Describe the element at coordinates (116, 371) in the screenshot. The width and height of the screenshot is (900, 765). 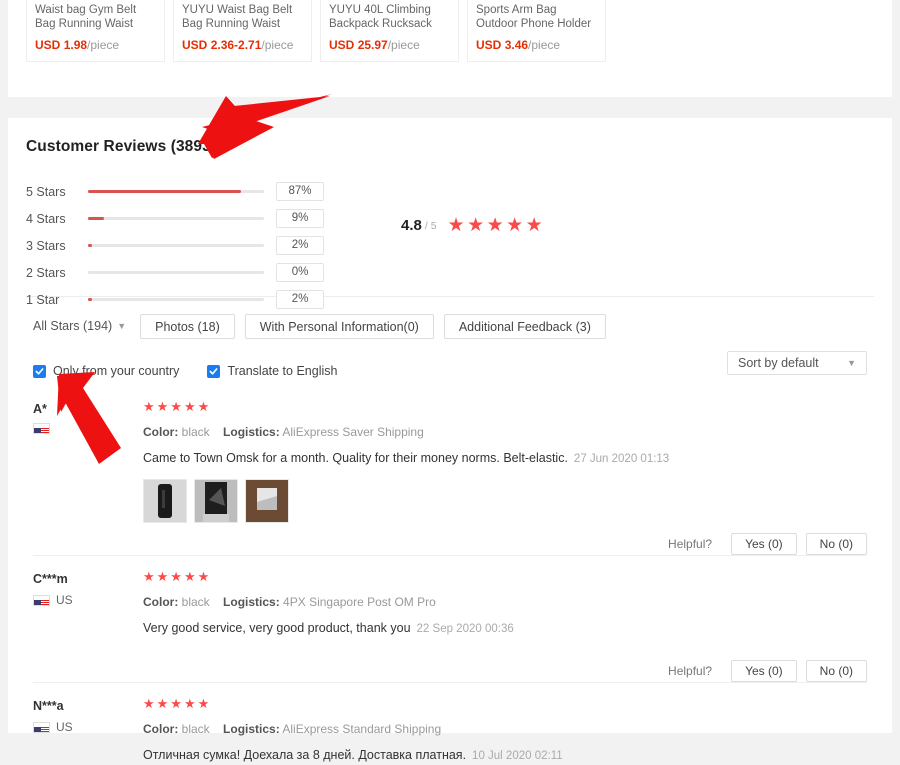
I see `label-only-from-your-country: Only from your country` at that location.